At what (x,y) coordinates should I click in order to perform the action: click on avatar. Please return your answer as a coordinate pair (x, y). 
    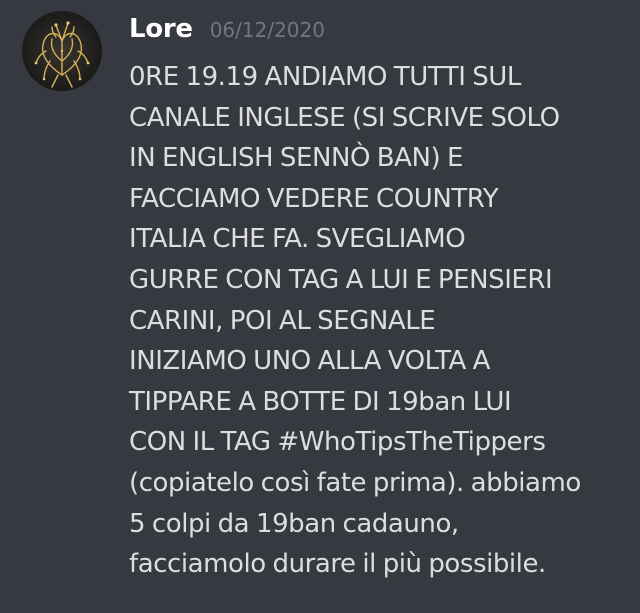
    Looking at the image, I should click on (62, 51).